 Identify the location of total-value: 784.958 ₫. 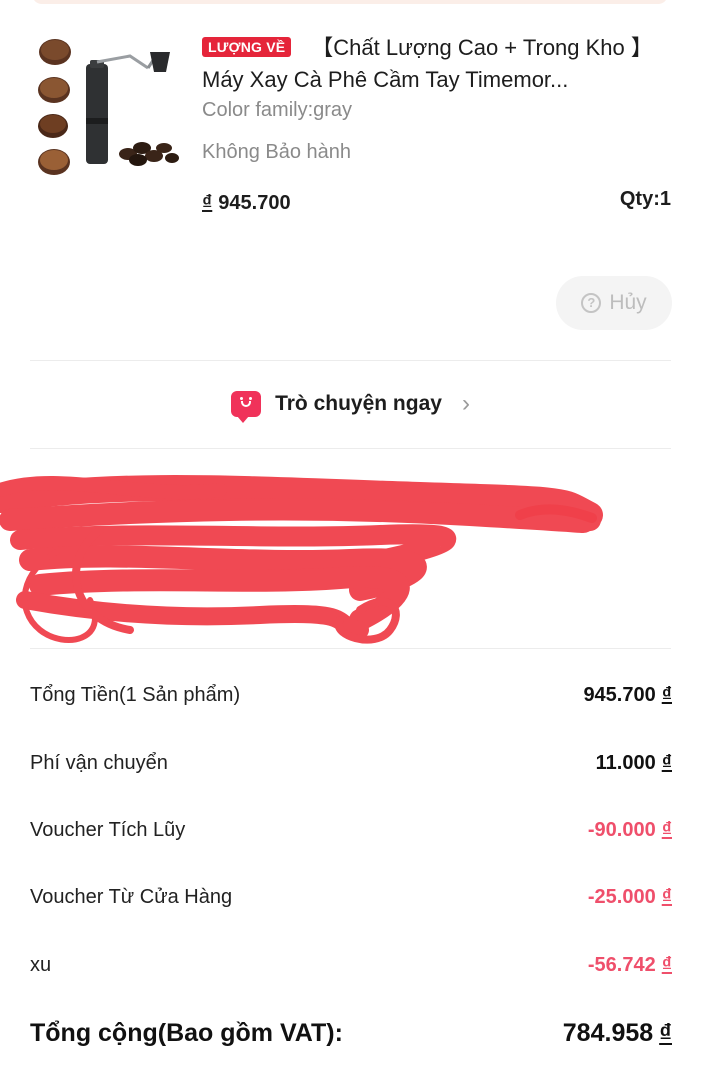
(617, 1033).